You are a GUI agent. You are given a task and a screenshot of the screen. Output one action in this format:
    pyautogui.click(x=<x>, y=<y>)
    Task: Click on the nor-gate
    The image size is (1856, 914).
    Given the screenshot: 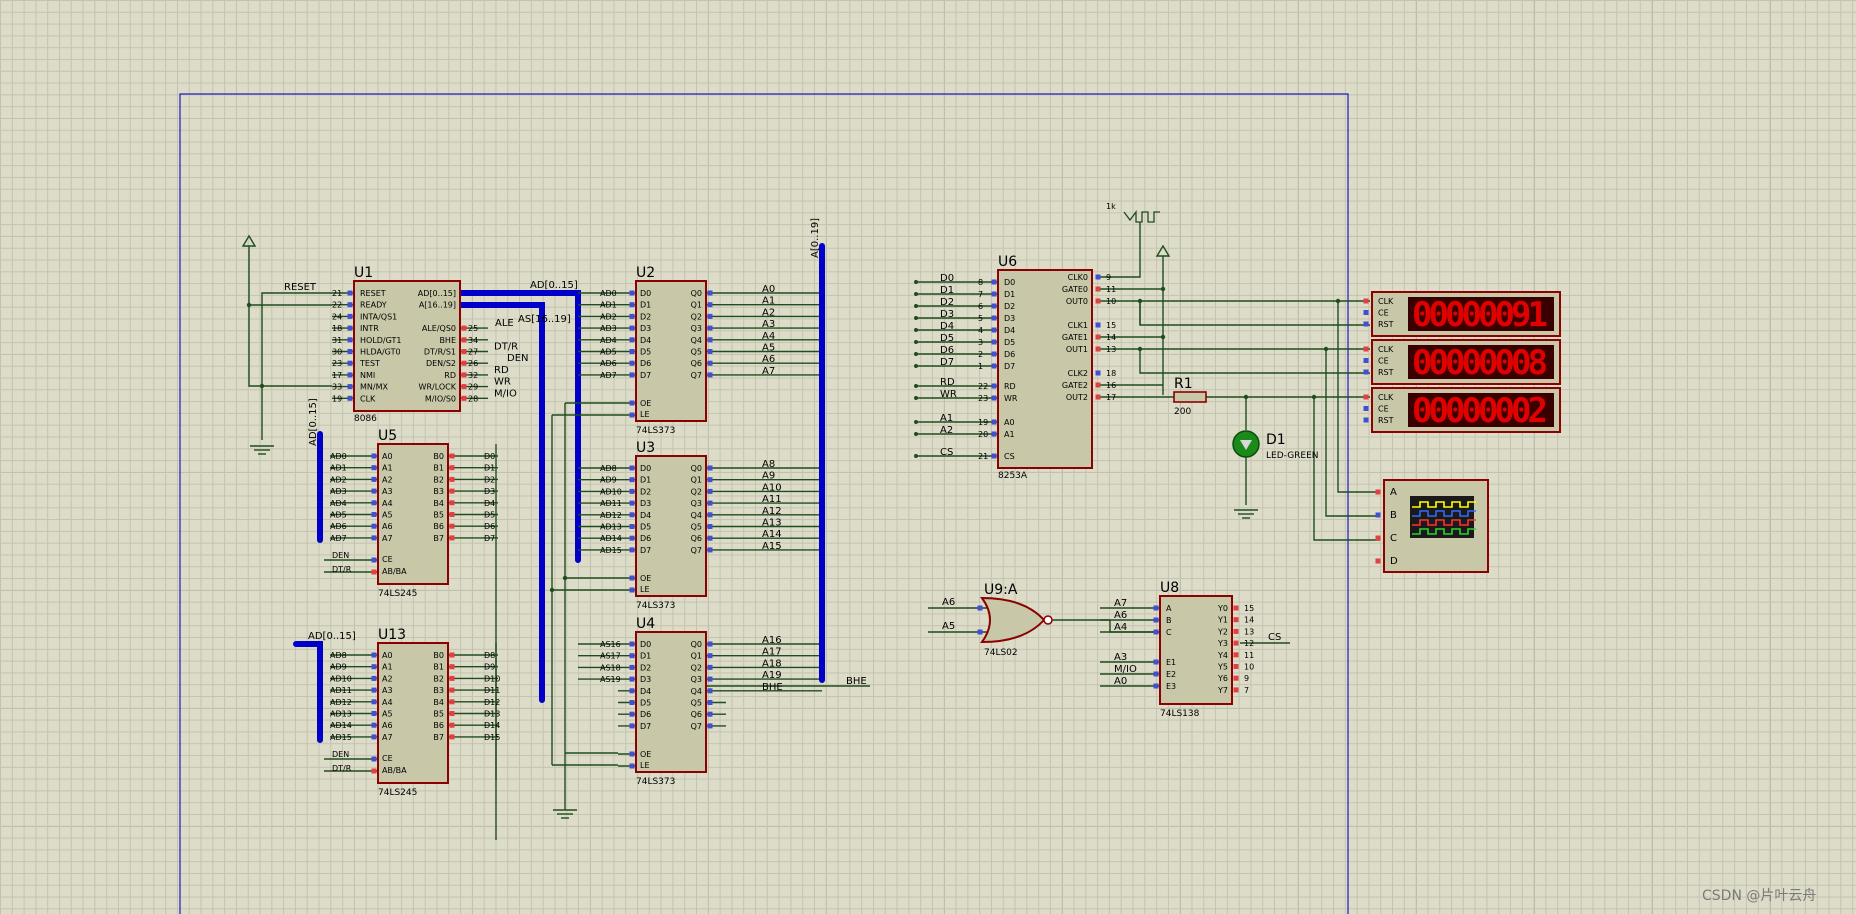 What is the action you would take?
    pyautogui.click(x=1013, y=620)
    